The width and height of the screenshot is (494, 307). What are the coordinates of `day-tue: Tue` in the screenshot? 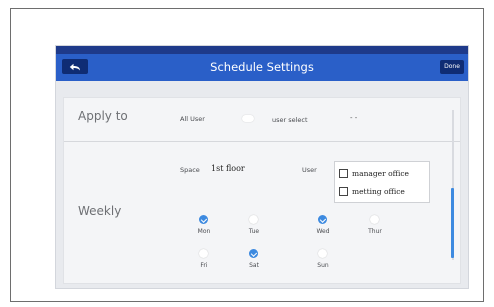 It's located at (255, 227).